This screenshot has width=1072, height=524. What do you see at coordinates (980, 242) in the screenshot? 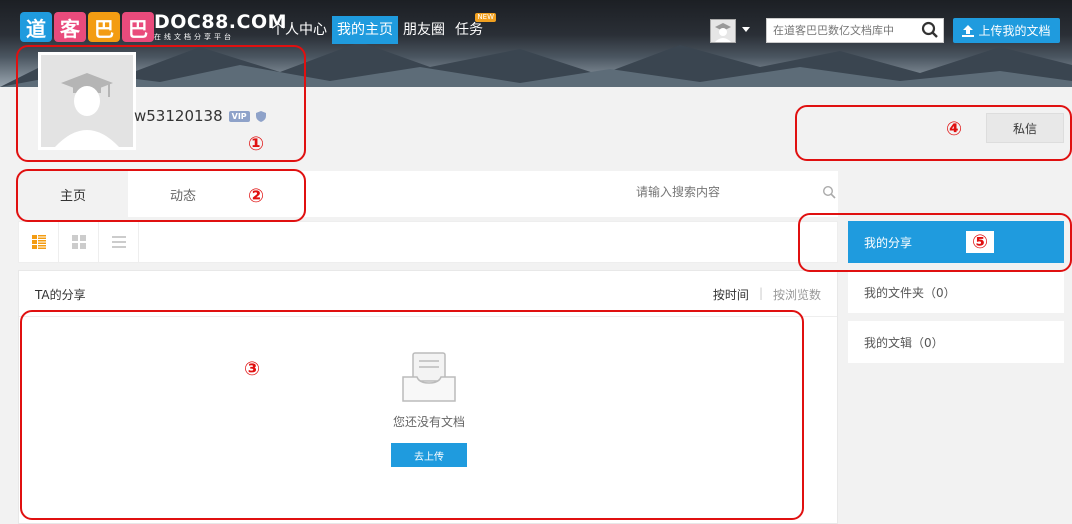
I see `callout-number-5: ⑤` at bounding box center [980, 242].